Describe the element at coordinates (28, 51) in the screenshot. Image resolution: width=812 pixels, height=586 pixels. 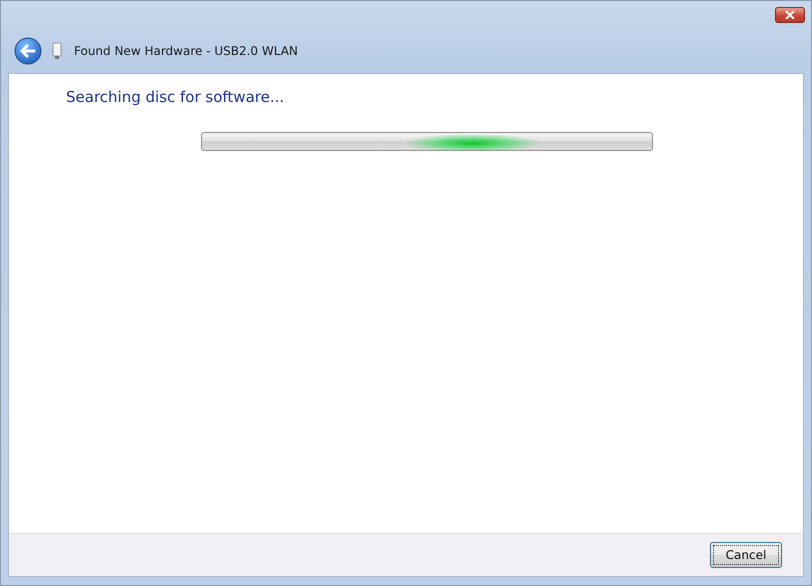
I see `back-button` at that location.